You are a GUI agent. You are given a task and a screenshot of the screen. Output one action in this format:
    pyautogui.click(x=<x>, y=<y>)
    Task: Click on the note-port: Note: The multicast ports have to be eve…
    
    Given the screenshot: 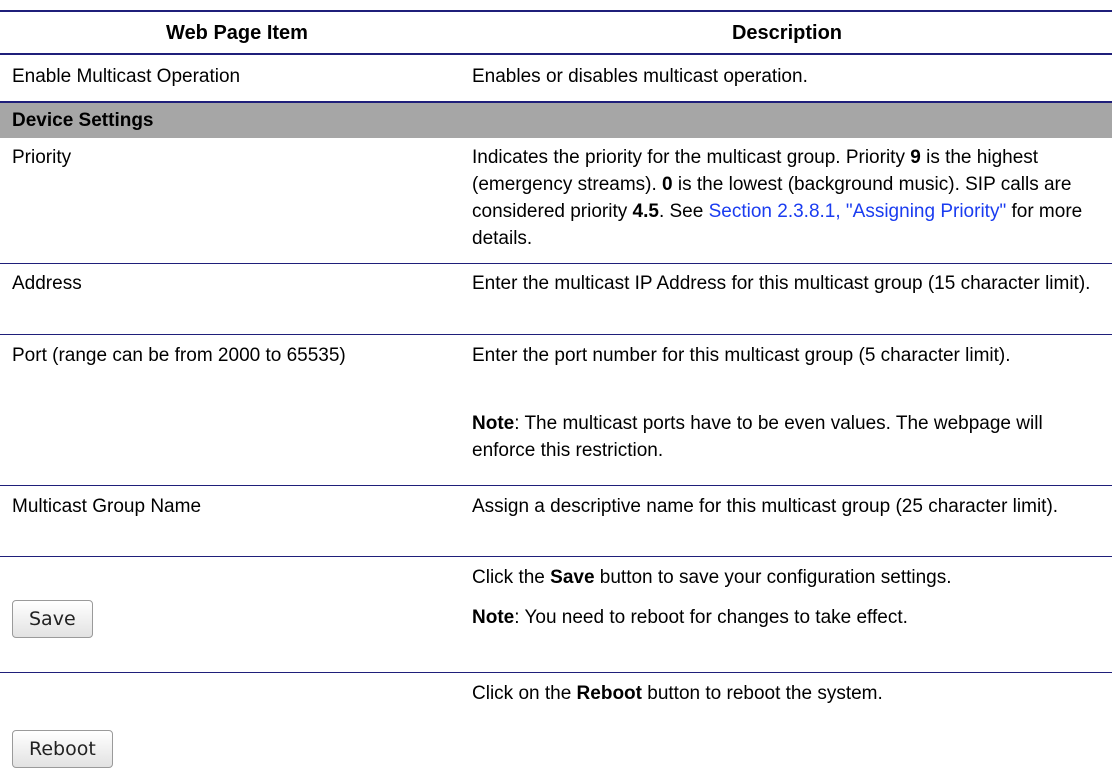 What is the action you would take?
    pyautogui.click(x=757, y=437)
    